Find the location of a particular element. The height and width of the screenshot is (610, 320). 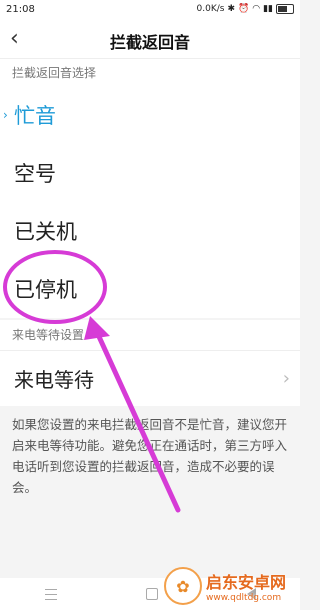

watermark-title: 启东安卓网 is located at coordinates (246, 582).